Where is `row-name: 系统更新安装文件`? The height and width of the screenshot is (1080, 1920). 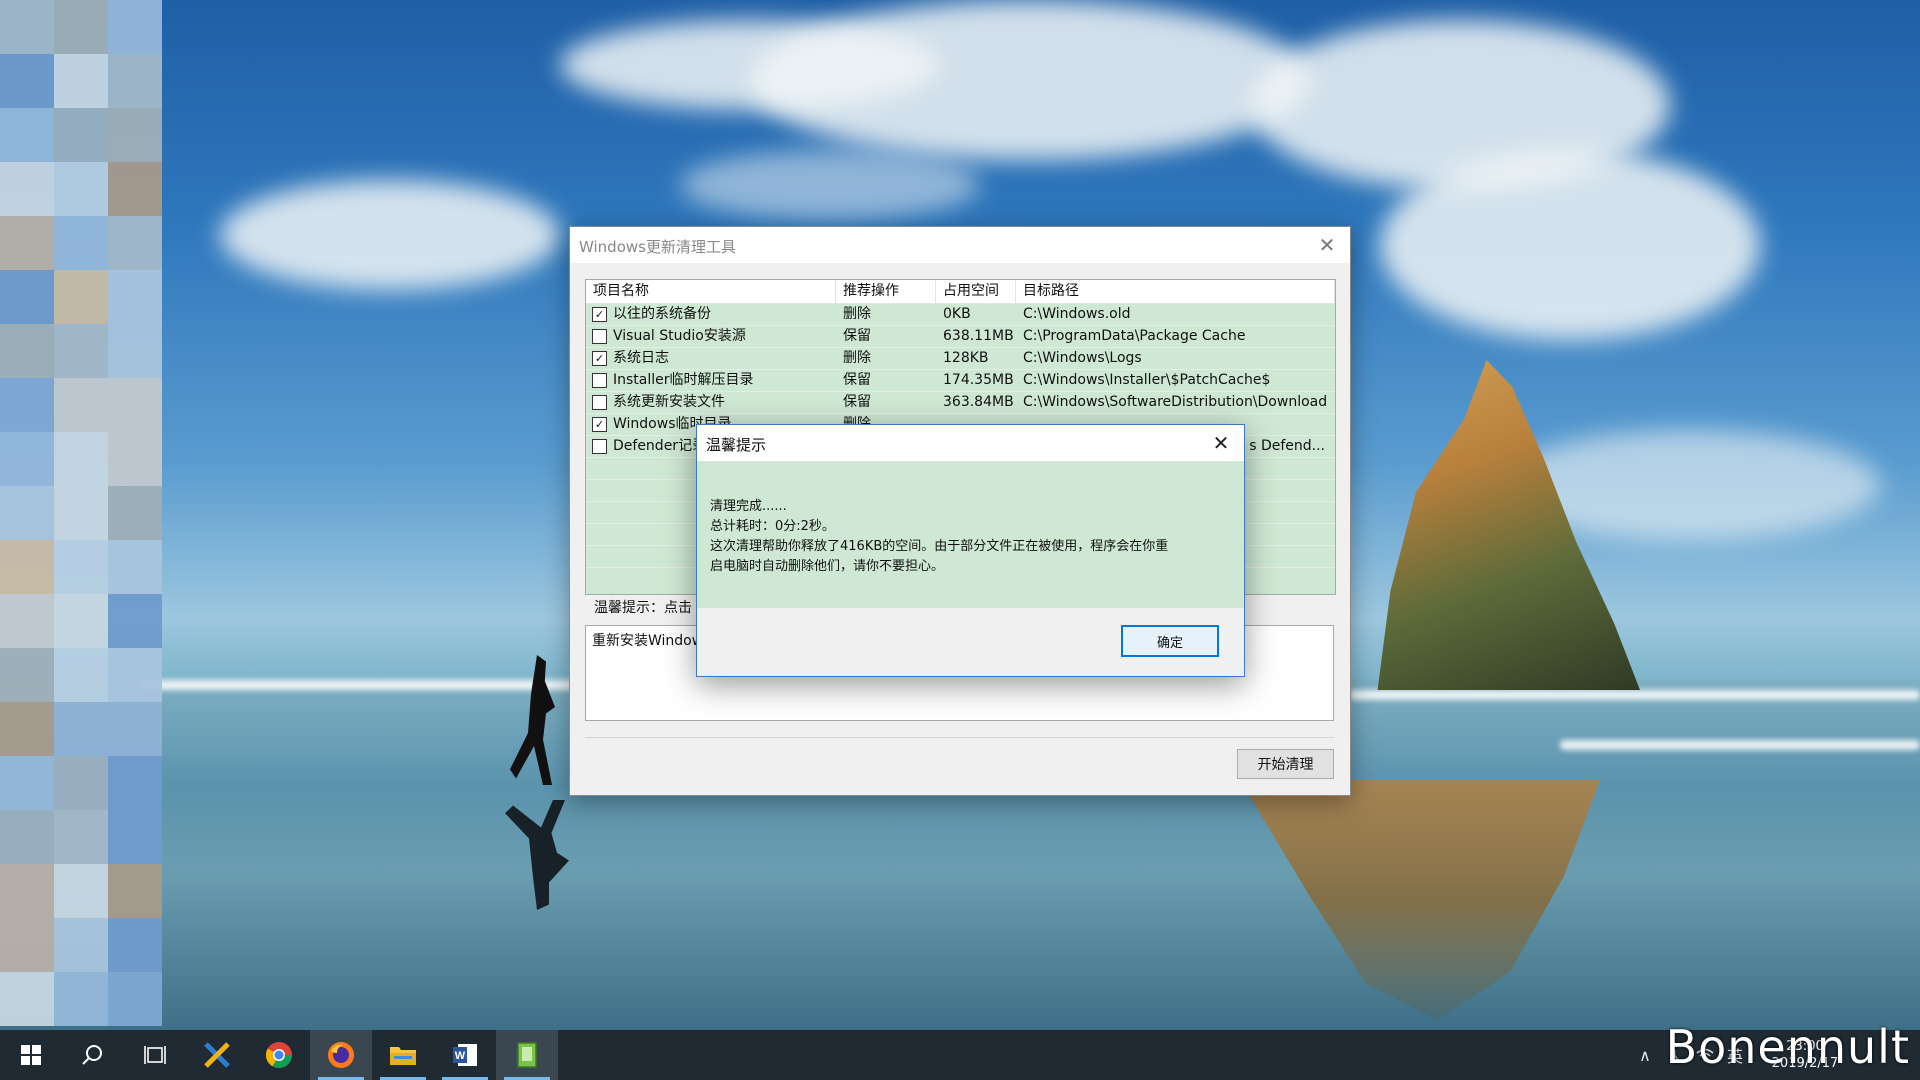
row-name: 系统更新安装文件 is located at coordinates (669, 402).